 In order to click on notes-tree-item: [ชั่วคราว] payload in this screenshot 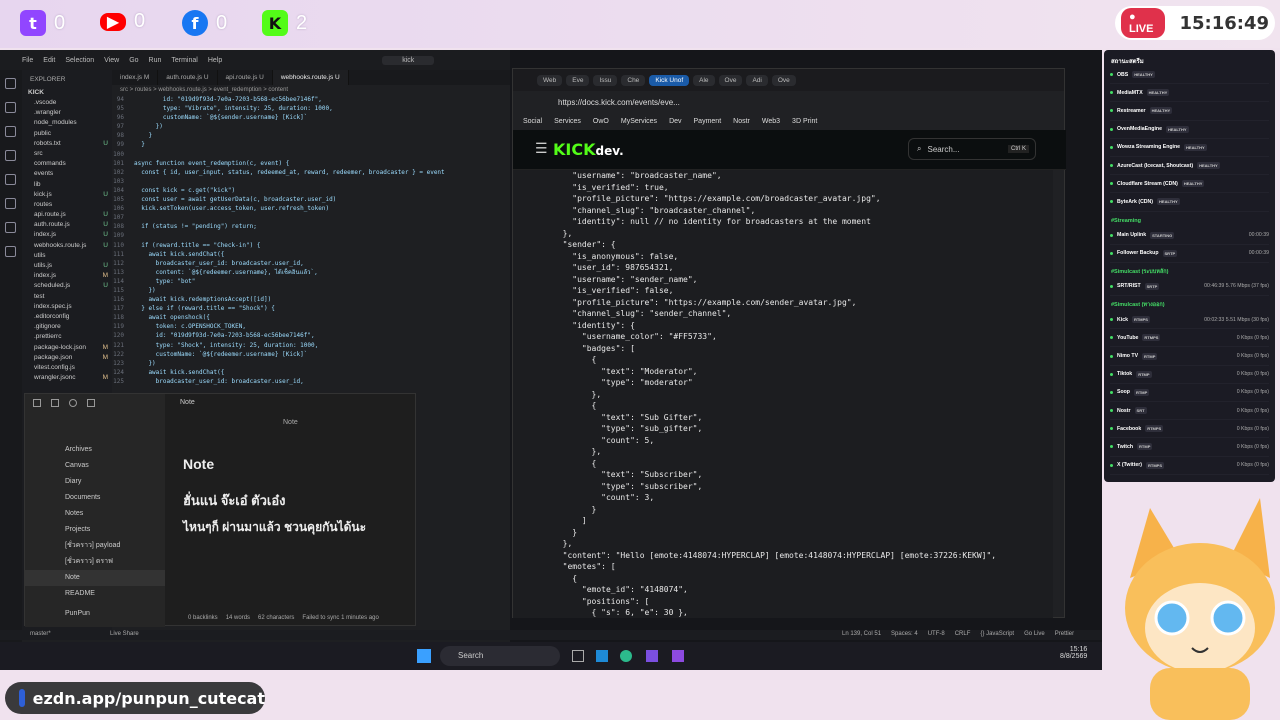, I will do `click(95, 546)`.